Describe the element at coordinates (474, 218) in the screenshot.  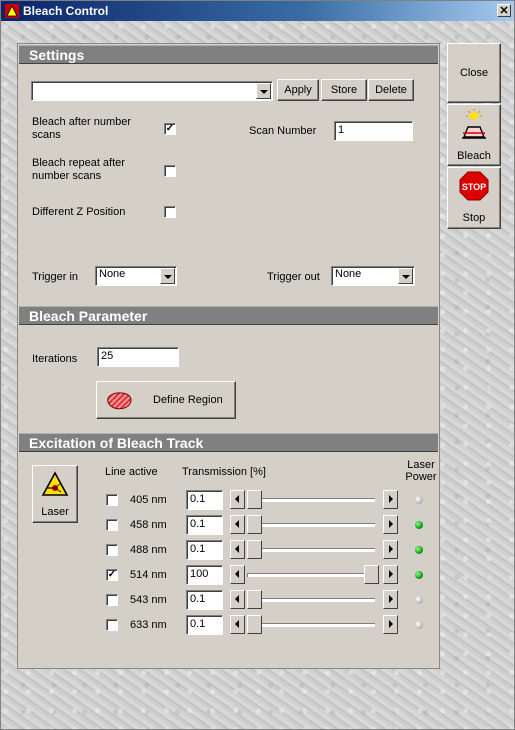
I see `stop-button-label: Stop` at that location.